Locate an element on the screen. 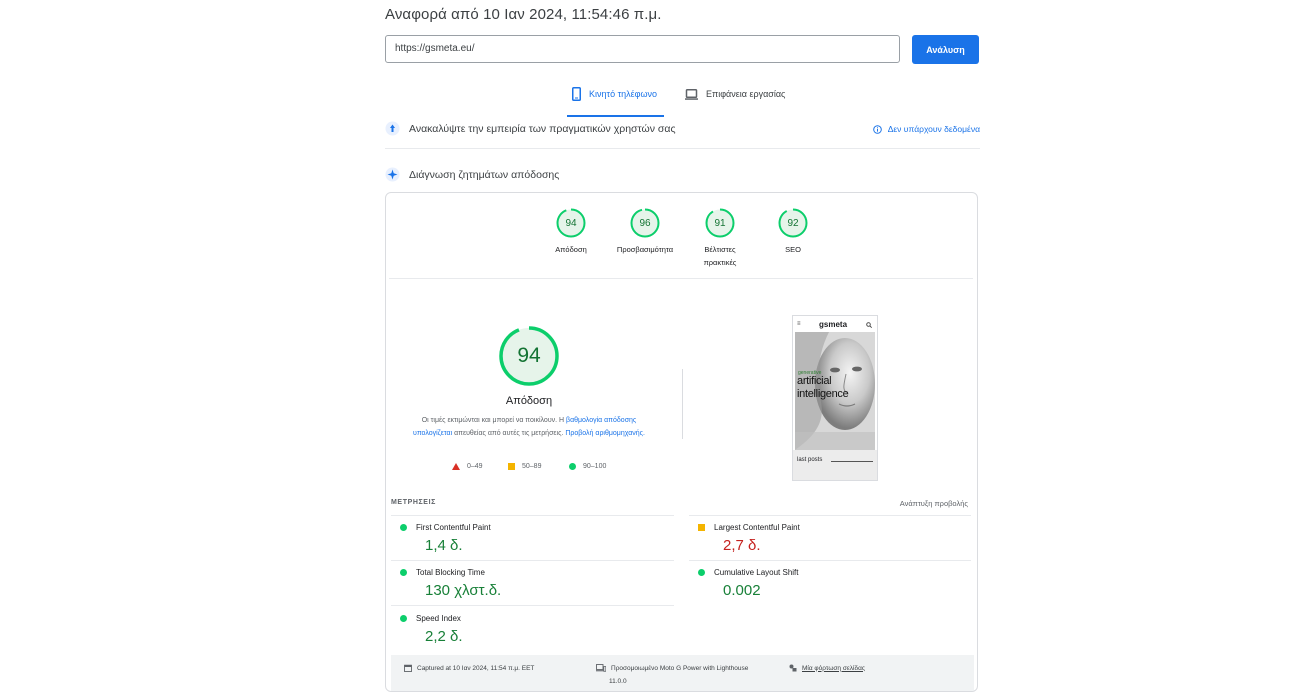  legend-fail: 0–49 is located at coordinates (467, 466).